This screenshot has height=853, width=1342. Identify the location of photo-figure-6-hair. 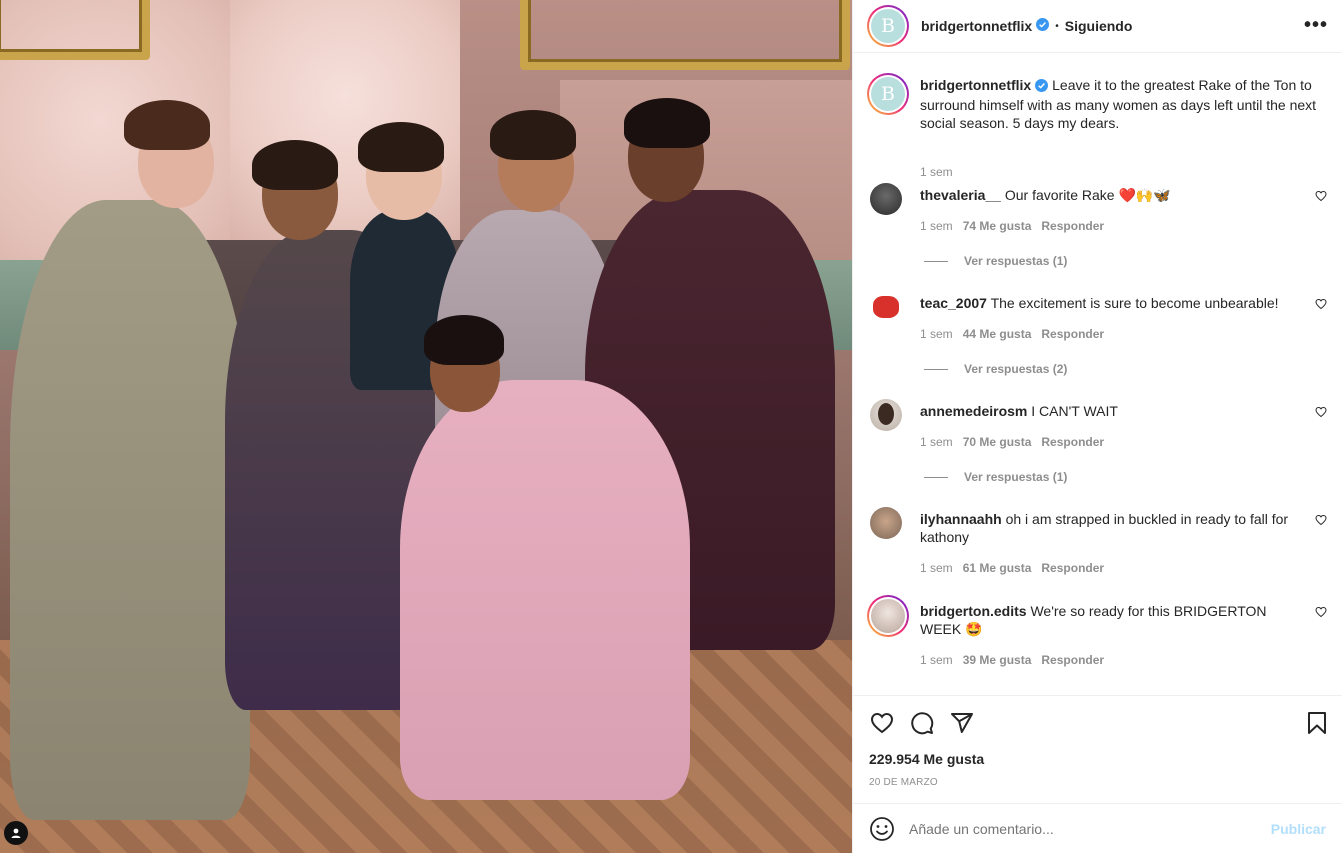
(464, 340).